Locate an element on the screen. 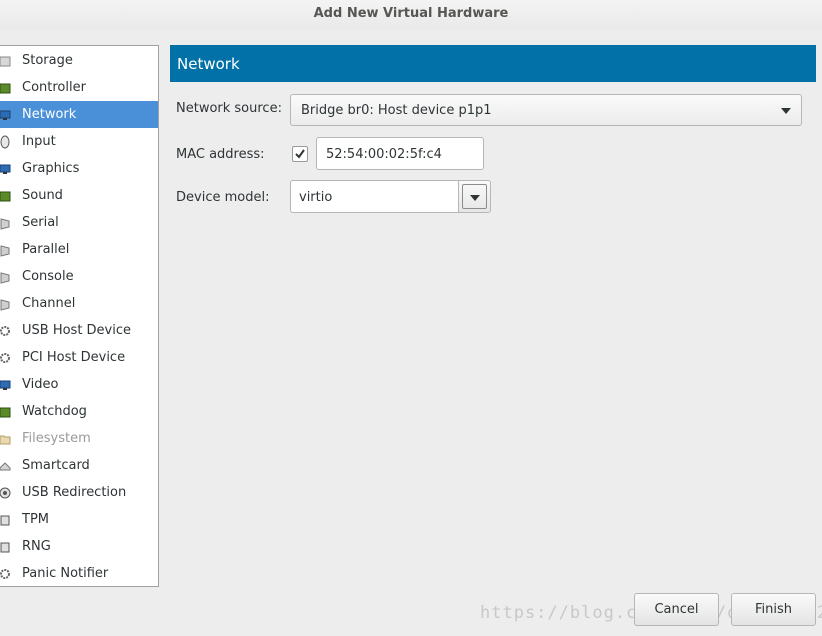  sidebar-item-usb-redirection: USB Redirection is located at coordinates (79, 492).